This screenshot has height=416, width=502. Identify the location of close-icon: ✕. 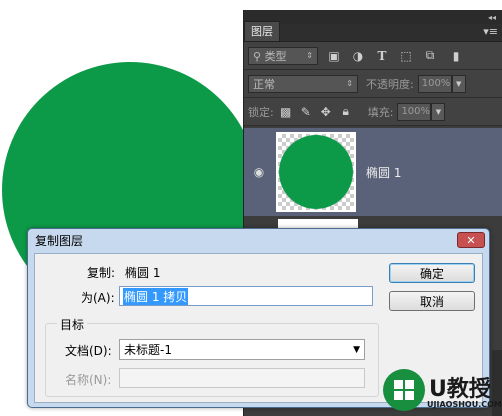
(471, 240).